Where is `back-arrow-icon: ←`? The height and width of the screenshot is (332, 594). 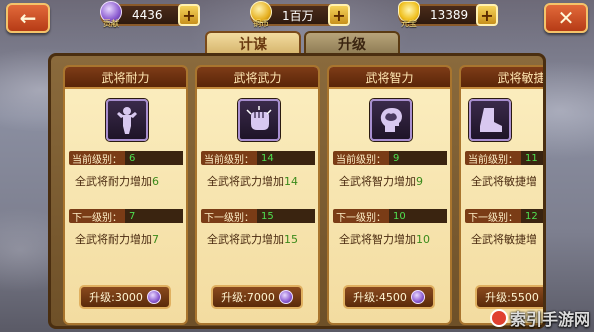 back-arrow-icon: ← is located at coordinates (28, 18).